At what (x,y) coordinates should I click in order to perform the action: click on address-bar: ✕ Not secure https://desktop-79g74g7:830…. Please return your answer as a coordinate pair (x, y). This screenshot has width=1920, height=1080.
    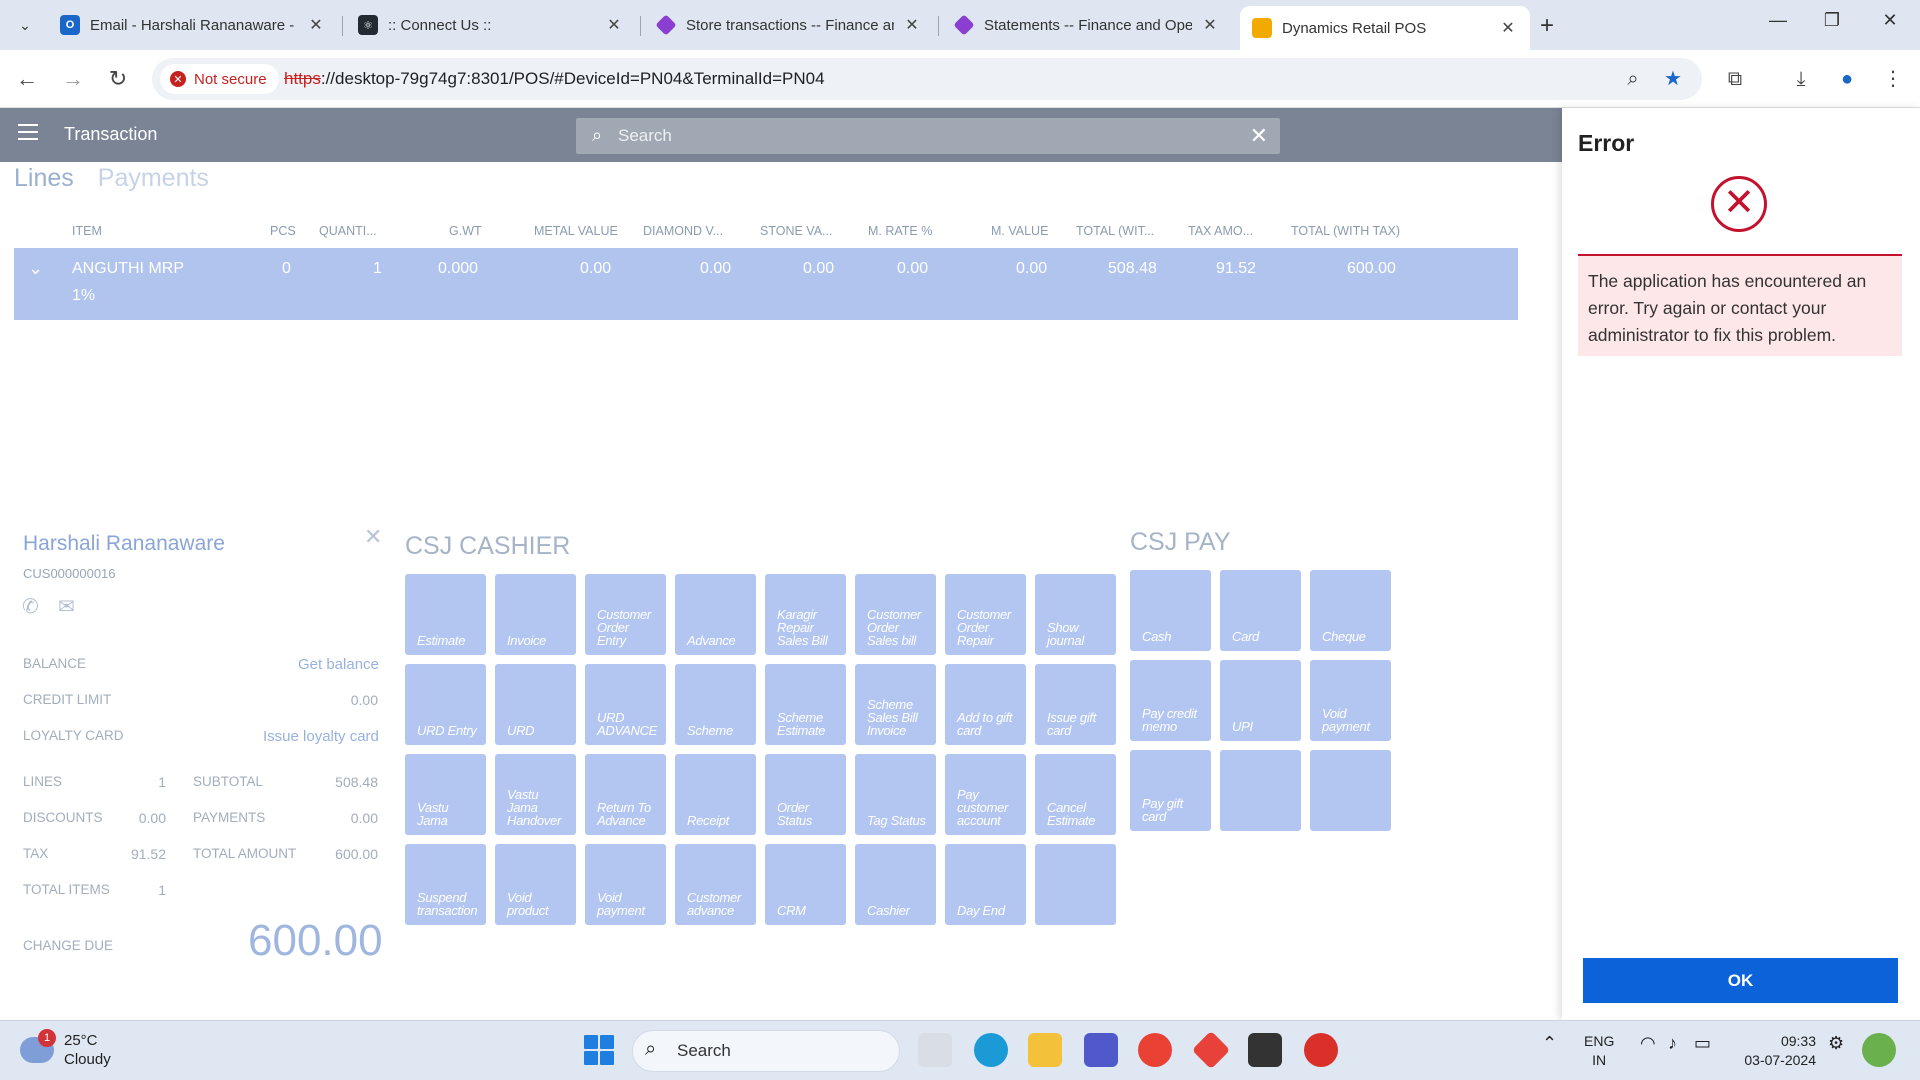
    Looking at the image, I should click on (927, 79).